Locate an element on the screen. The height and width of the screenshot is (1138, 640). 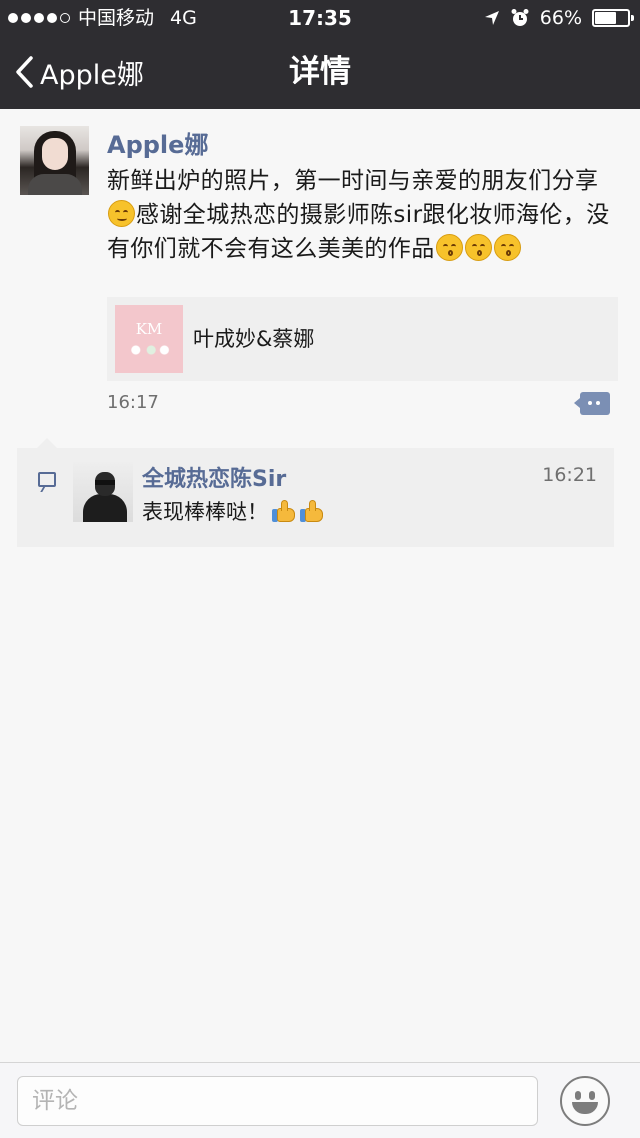
post-text-part1: 新鲜出炉的照片，第一时间与亲爱的朋友们分享 is located at coordinates (353, 181).